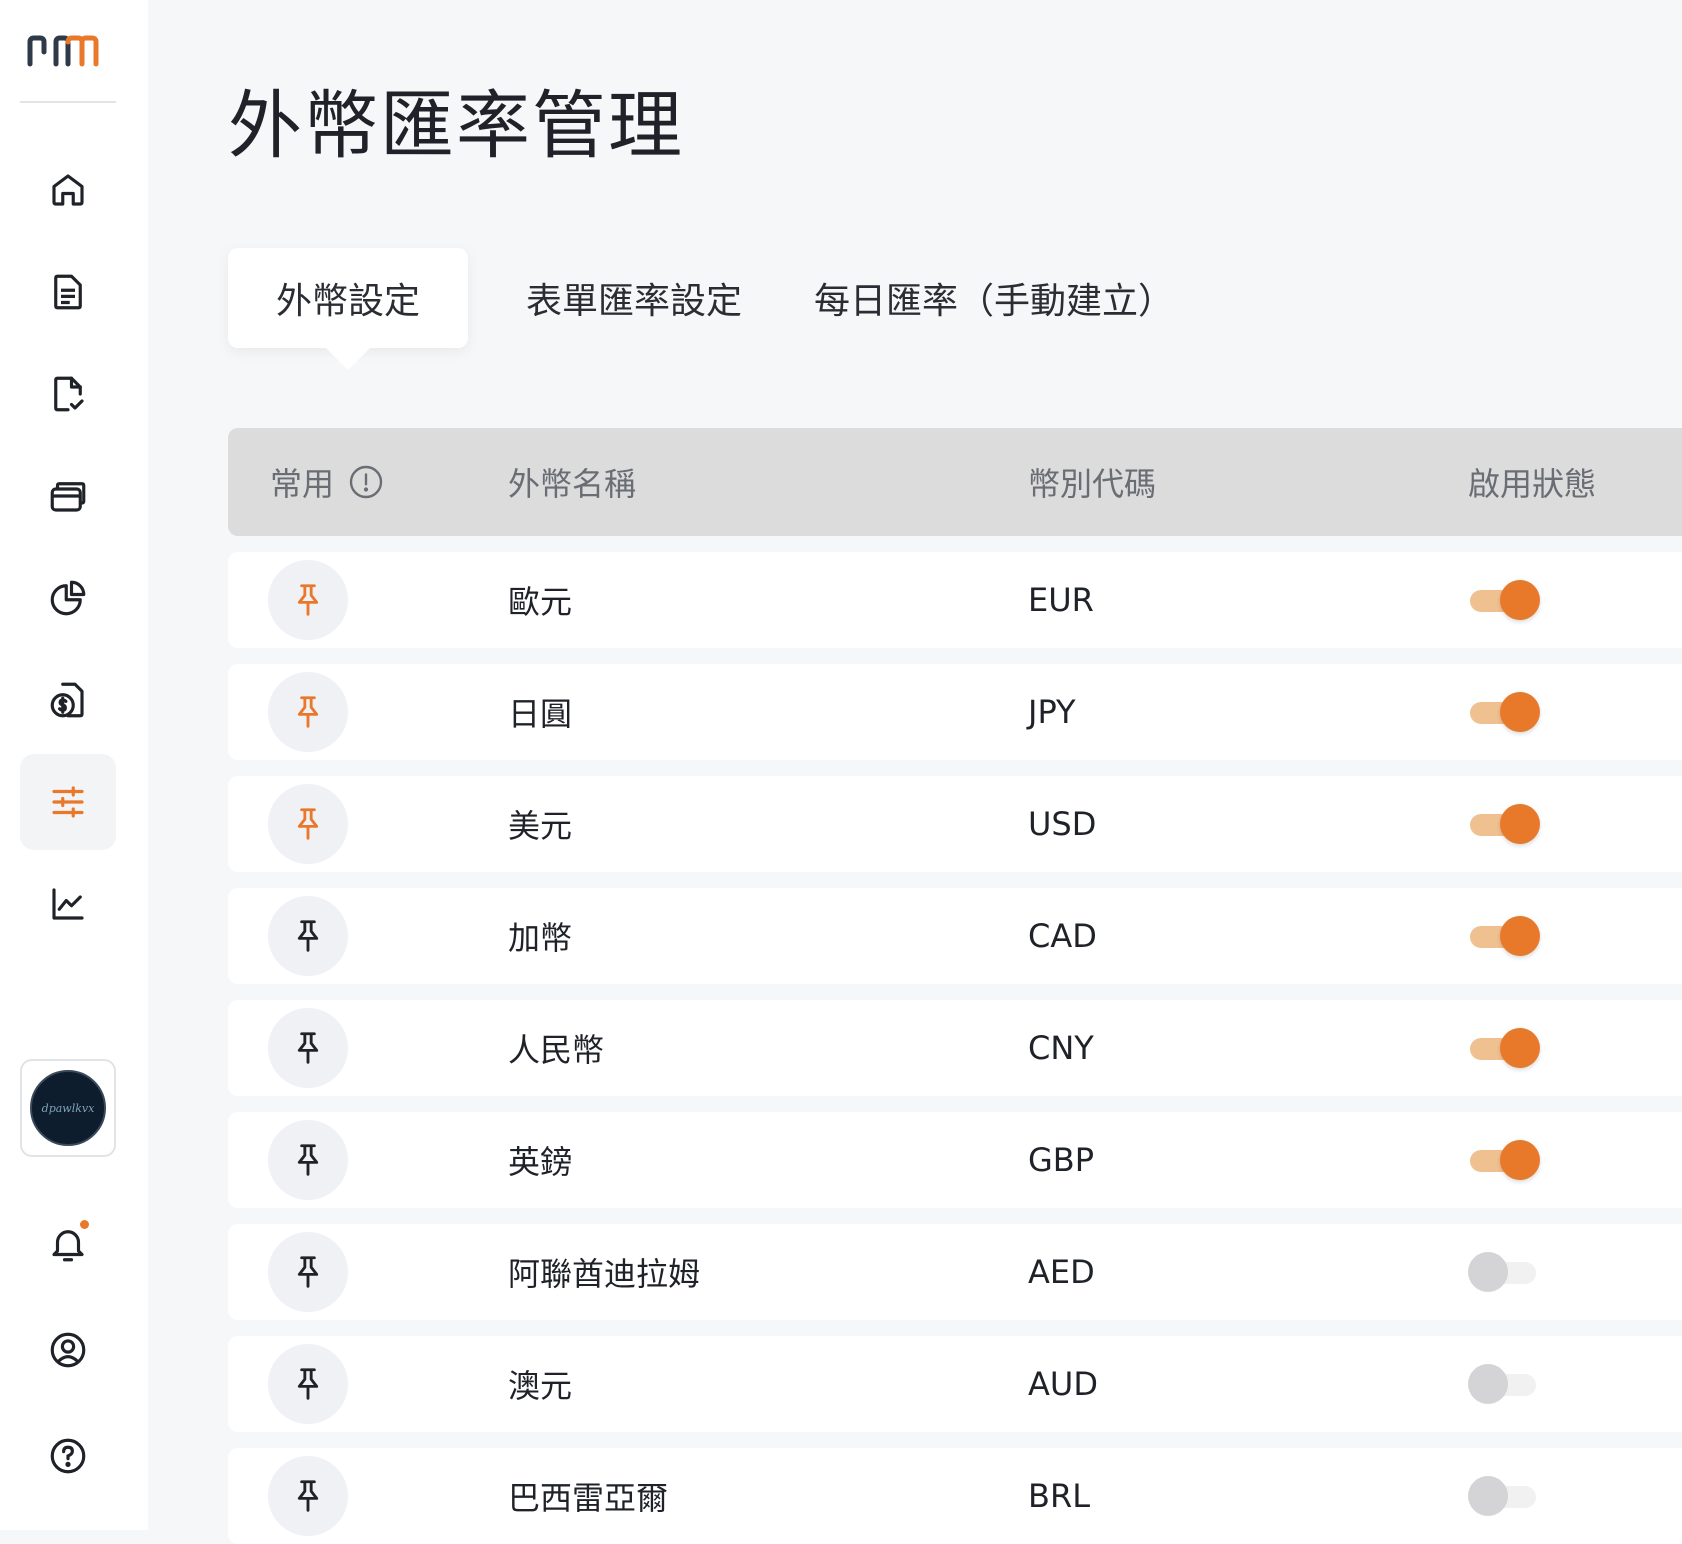 This screenshot has height=1544, width=1682. What do you see at coordinates (1061, 1272) in the screenshot?
I see `currency-code: AED` at bounding box center [1061, 1272].